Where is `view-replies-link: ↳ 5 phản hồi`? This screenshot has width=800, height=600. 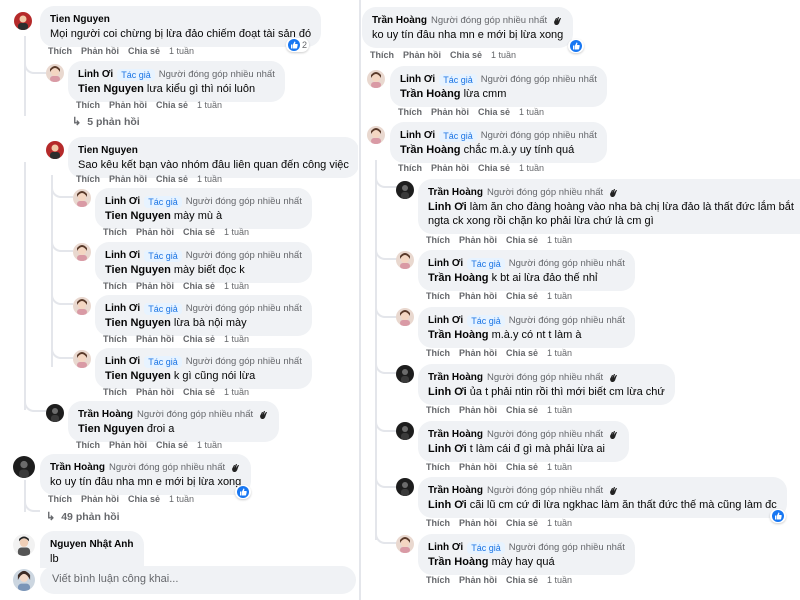 view-replies-link: ↳ 5 phản hồi is located at coordinates (106, 122).